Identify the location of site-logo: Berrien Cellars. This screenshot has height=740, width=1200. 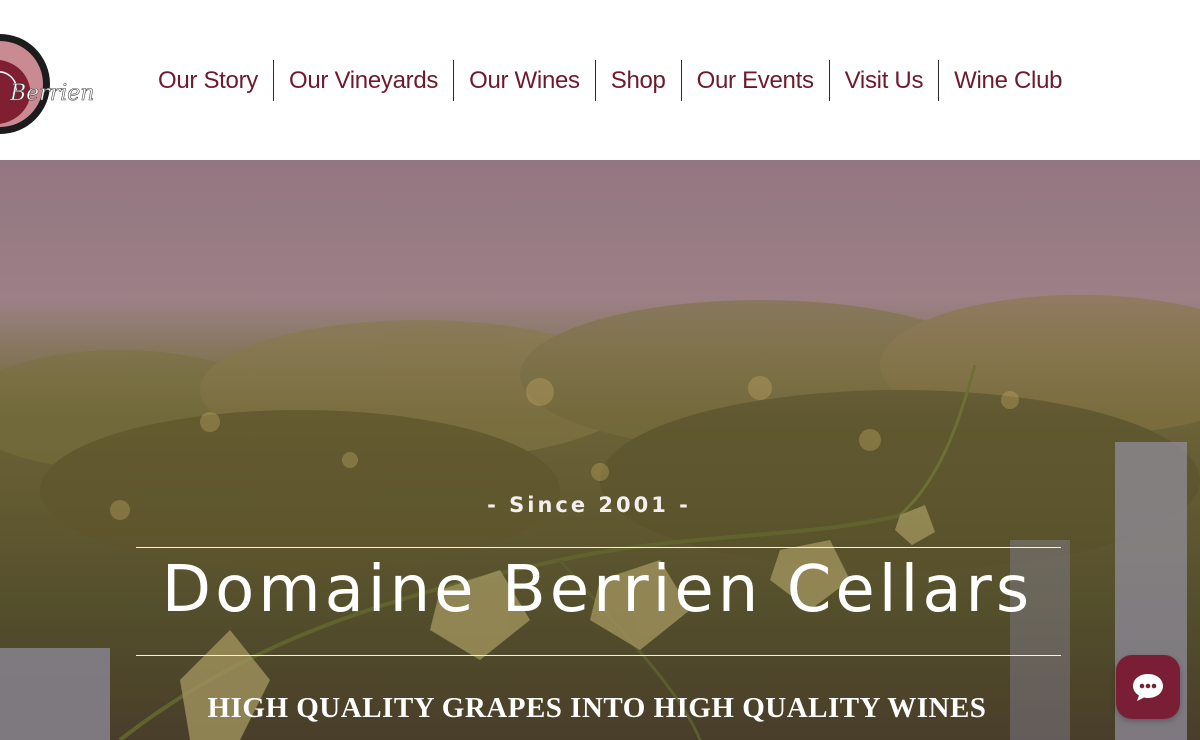
(90, 84).